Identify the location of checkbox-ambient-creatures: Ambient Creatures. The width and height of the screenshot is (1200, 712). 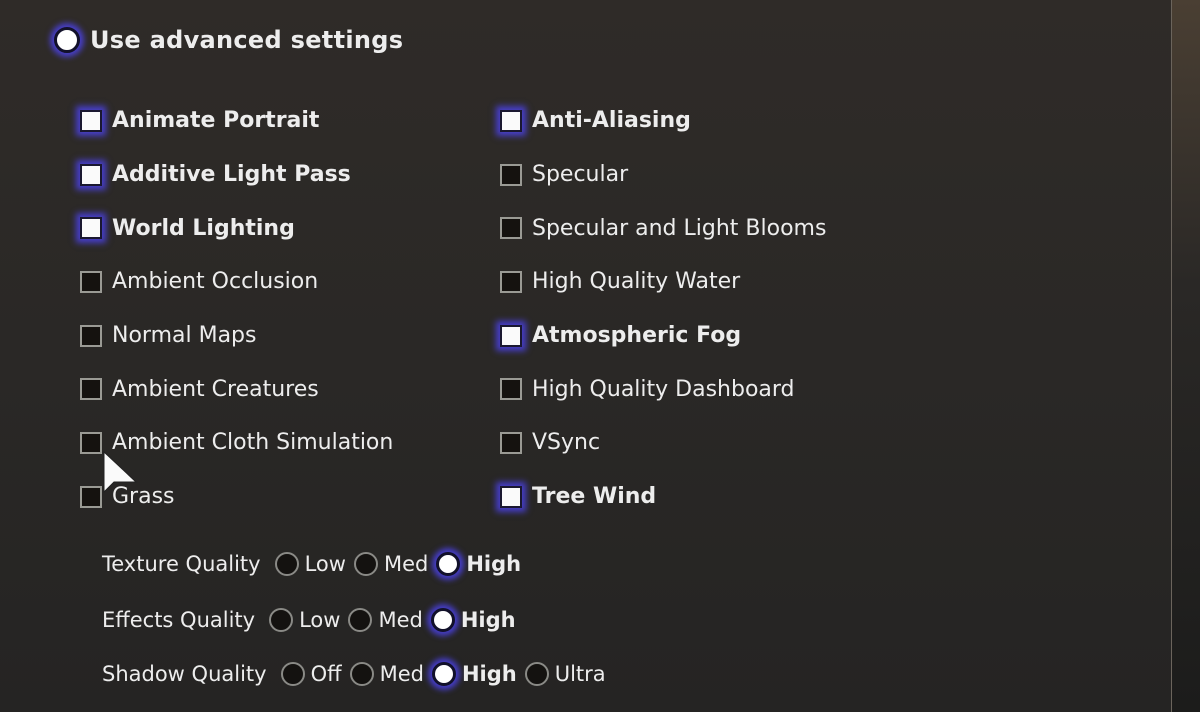
(236, 389).